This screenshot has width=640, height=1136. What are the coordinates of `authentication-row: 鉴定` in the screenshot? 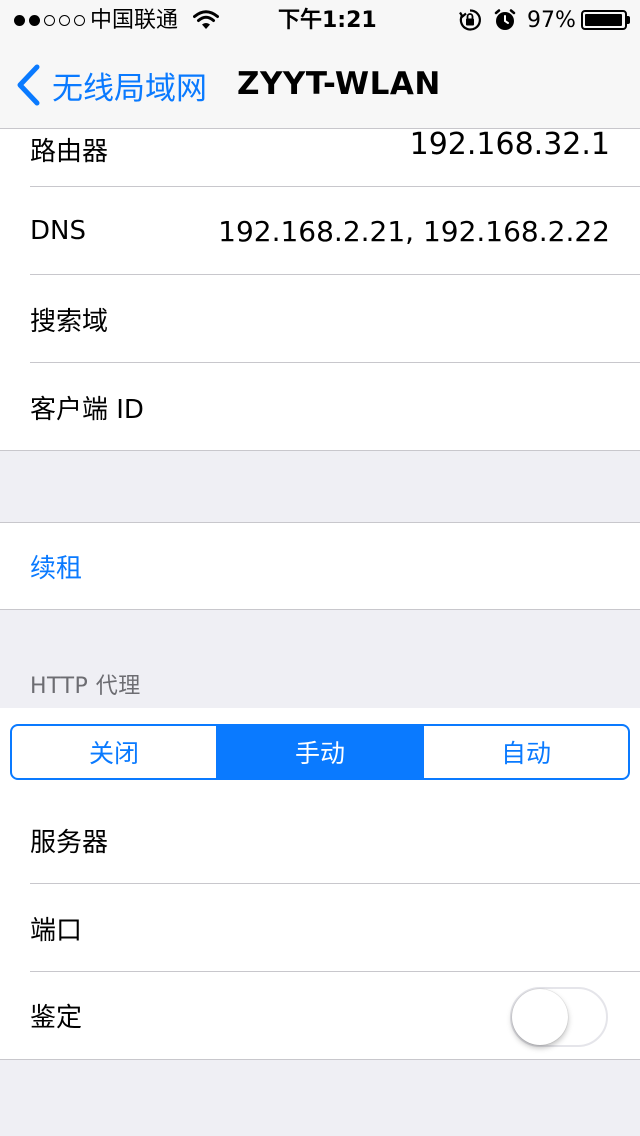 It's located at (320, 1015).